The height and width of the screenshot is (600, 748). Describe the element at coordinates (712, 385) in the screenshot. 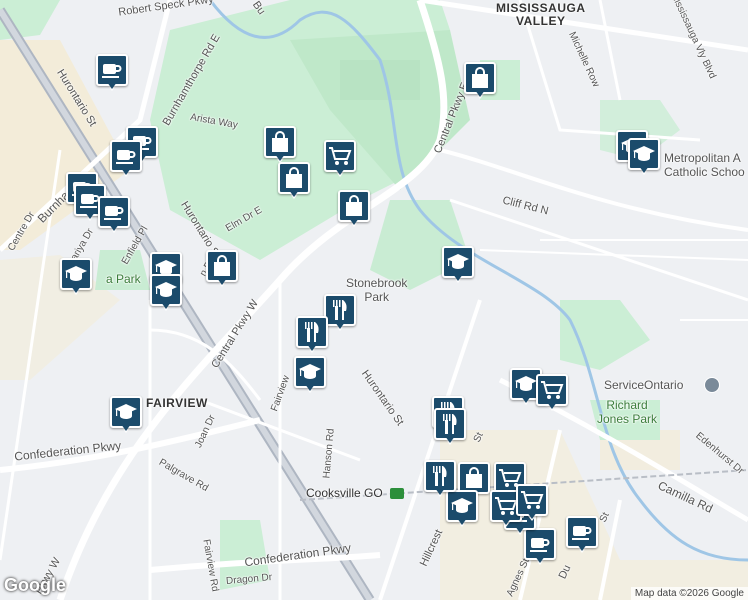

I see `government-icon` at that location.